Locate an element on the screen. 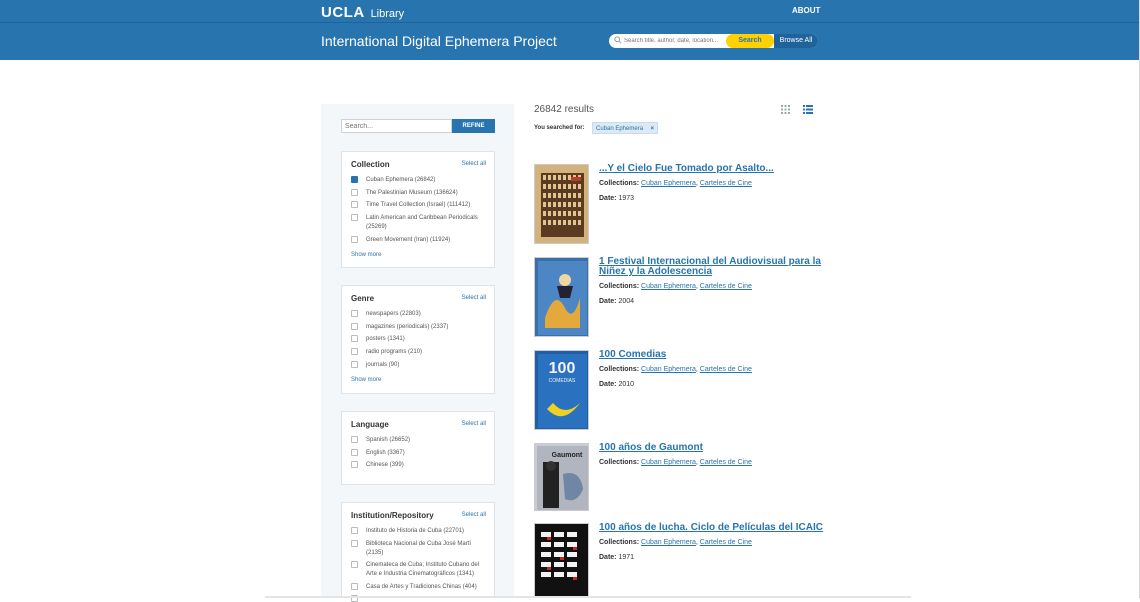  result-thumbnail: 100 COMEDIAS is located at coordinates (561, 390).